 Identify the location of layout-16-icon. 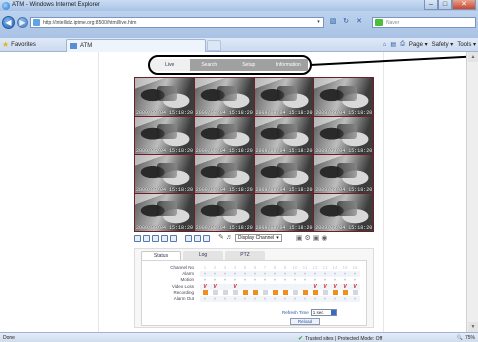
(164, 238).